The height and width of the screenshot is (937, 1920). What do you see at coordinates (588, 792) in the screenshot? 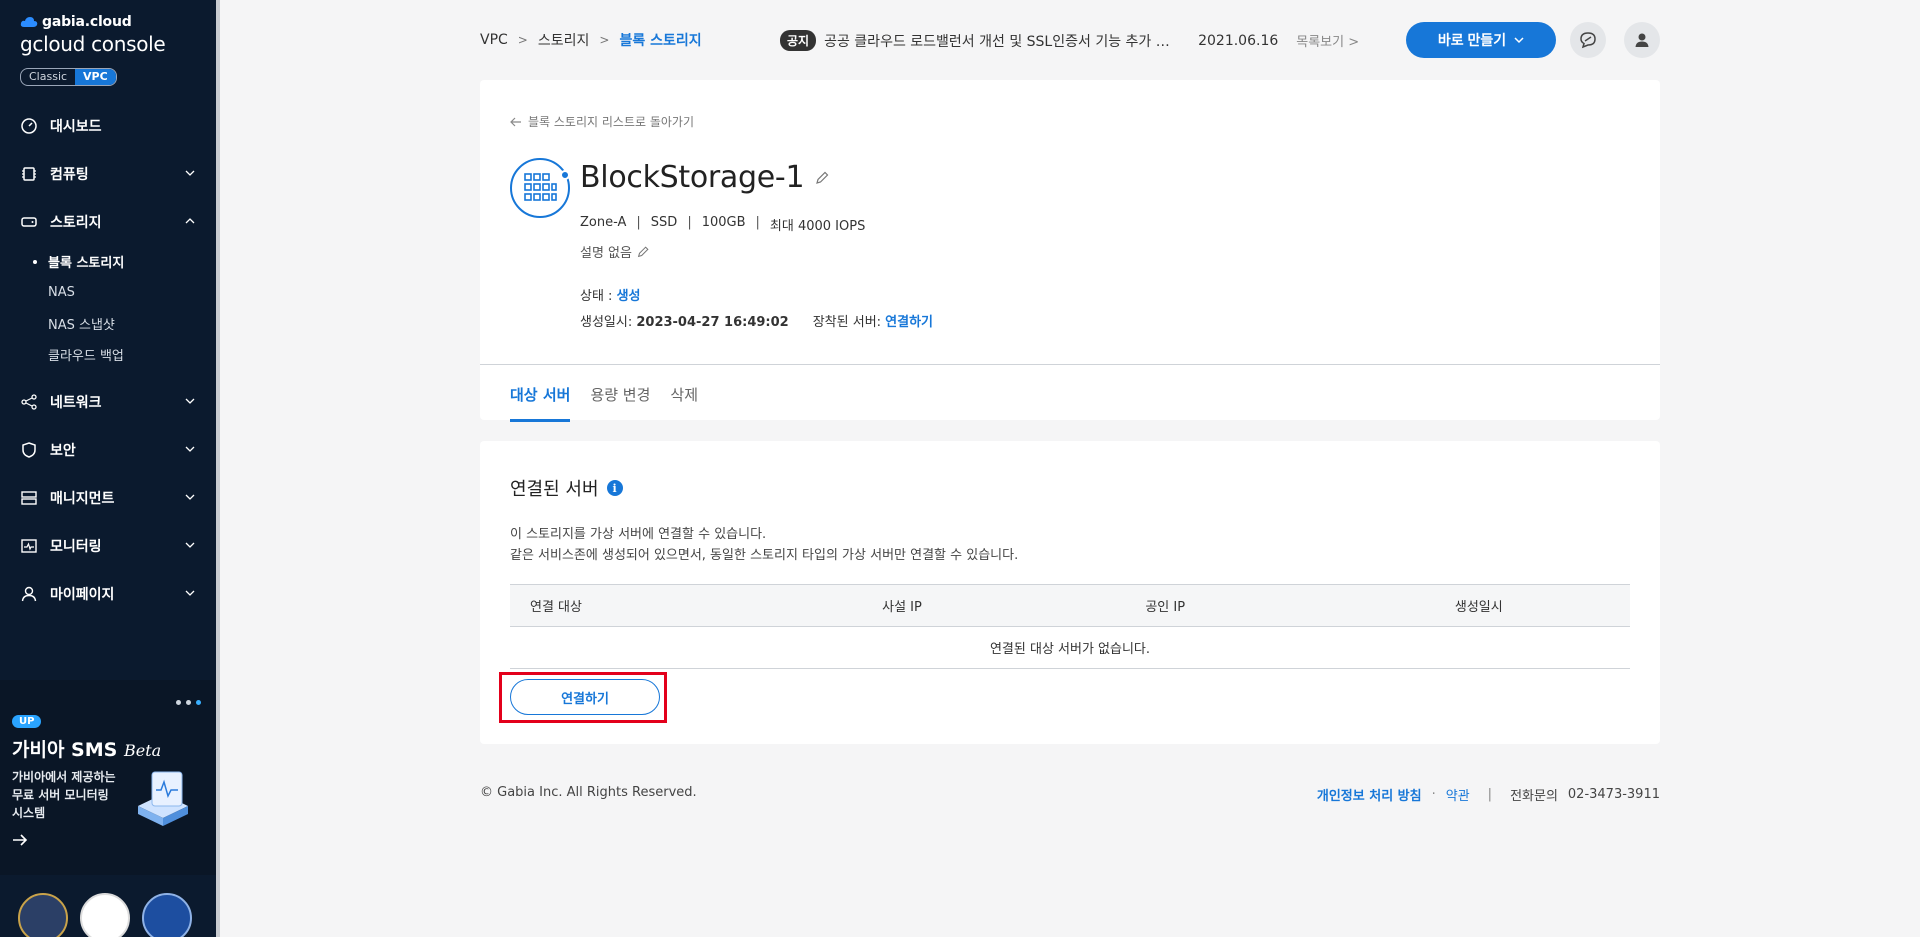
I see `copyright: © Gabia Inc. All Rights Reserved.` at bounding box center [588, 792].